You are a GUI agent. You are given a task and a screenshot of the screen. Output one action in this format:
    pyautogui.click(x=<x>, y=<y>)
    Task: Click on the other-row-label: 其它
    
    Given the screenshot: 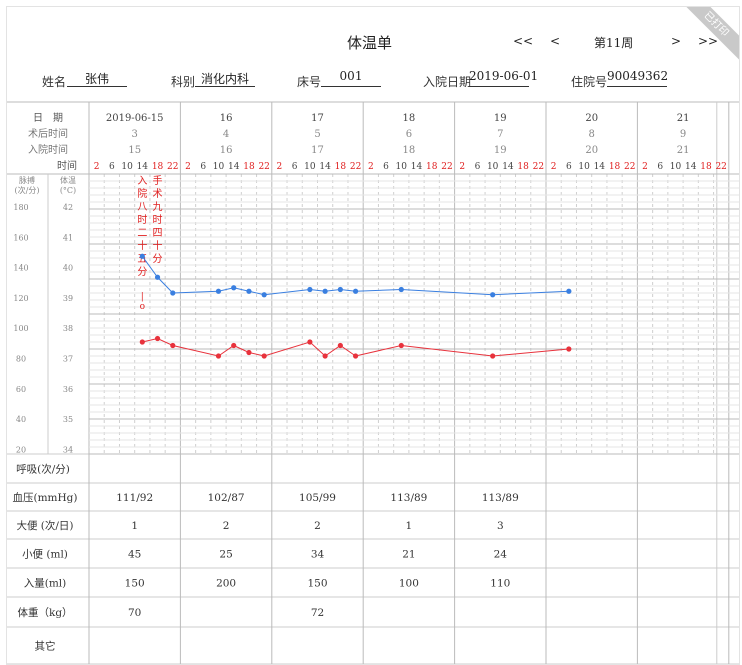 What is the action you would take?
    pyautogui.click(x=45, y=646)
    